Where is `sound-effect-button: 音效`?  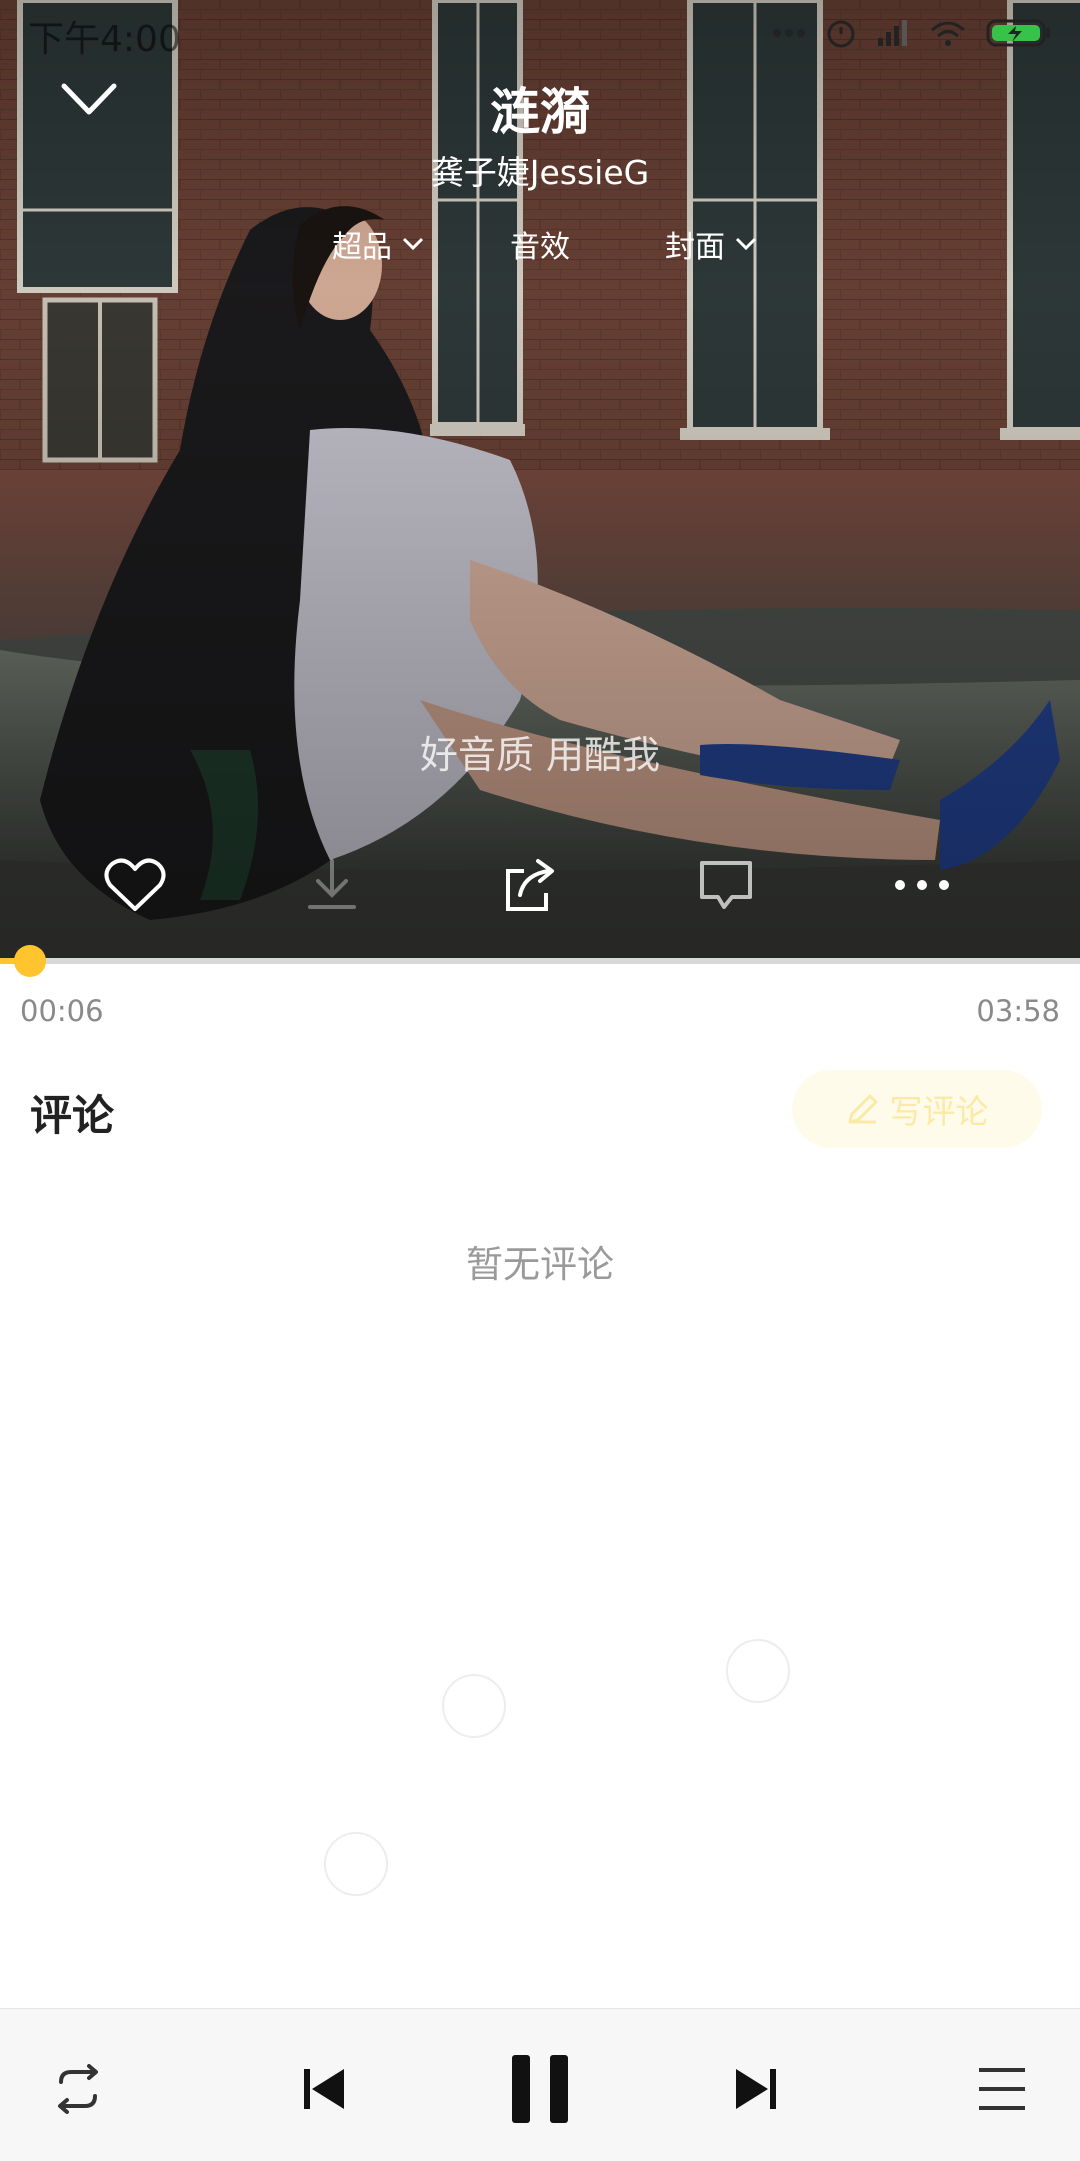
sound-effect-button: 音效 is located at coordinates (540, 244).